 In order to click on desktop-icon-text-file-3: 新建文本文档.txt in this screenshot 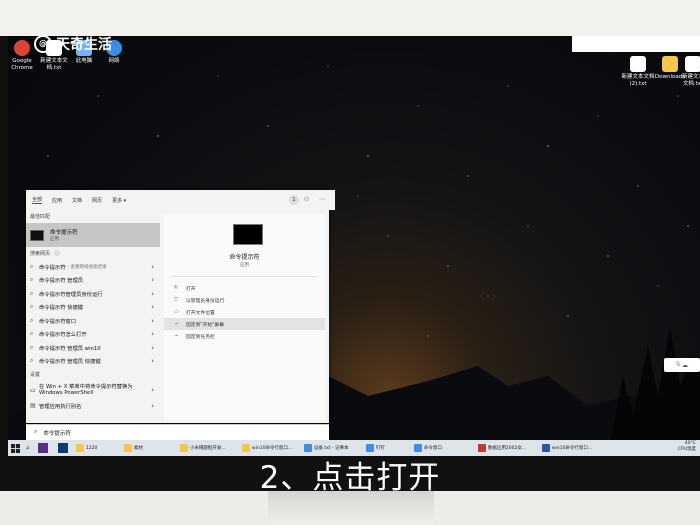, I will do `click(691, 72)`.